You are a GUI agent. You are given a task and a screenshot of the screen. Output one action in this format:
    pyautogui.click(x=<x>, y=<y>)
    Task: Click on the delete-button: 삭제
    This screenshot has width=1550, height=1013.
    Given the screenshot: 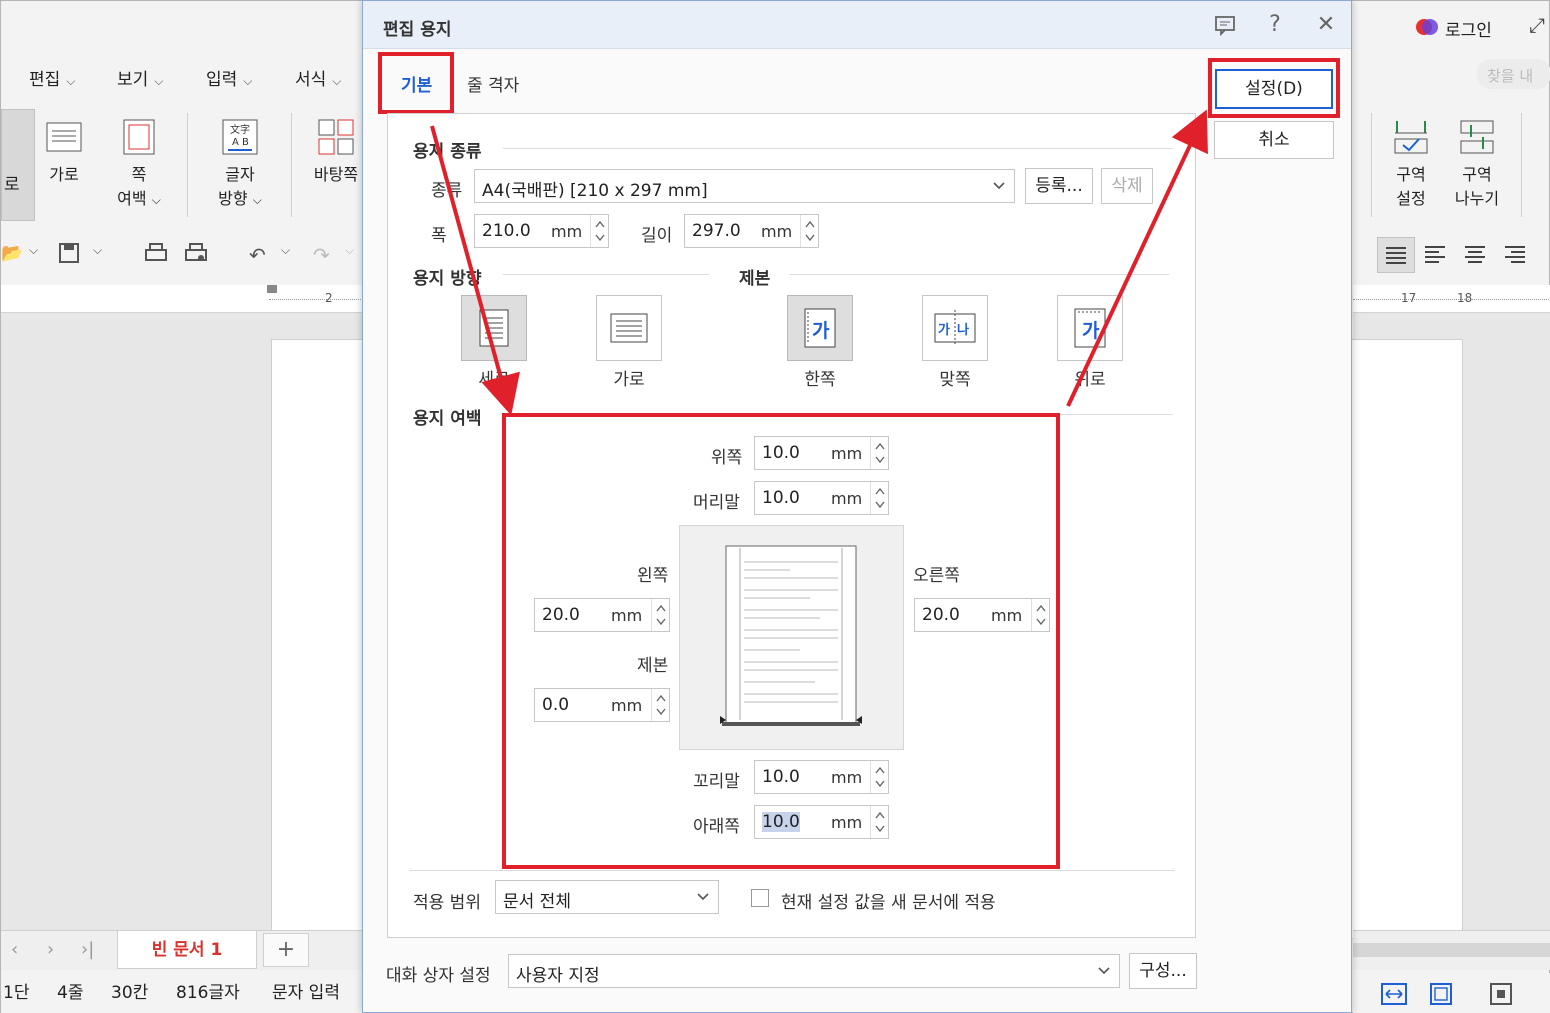 What is the action you would take?
    pyautogui.click(x=1127, y=186)
    